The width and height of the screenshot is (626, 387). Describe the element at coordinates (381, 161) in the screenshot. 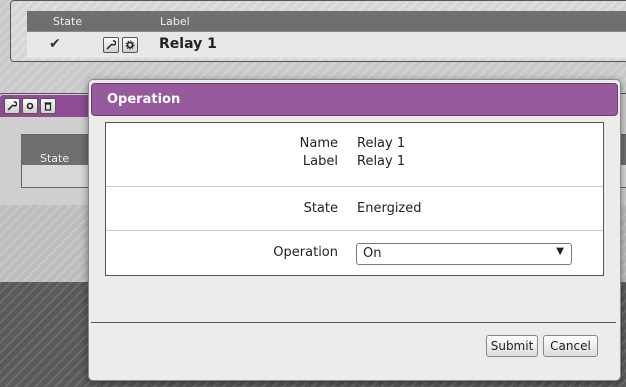

I see `label-field-value: Relay 1` at that location.